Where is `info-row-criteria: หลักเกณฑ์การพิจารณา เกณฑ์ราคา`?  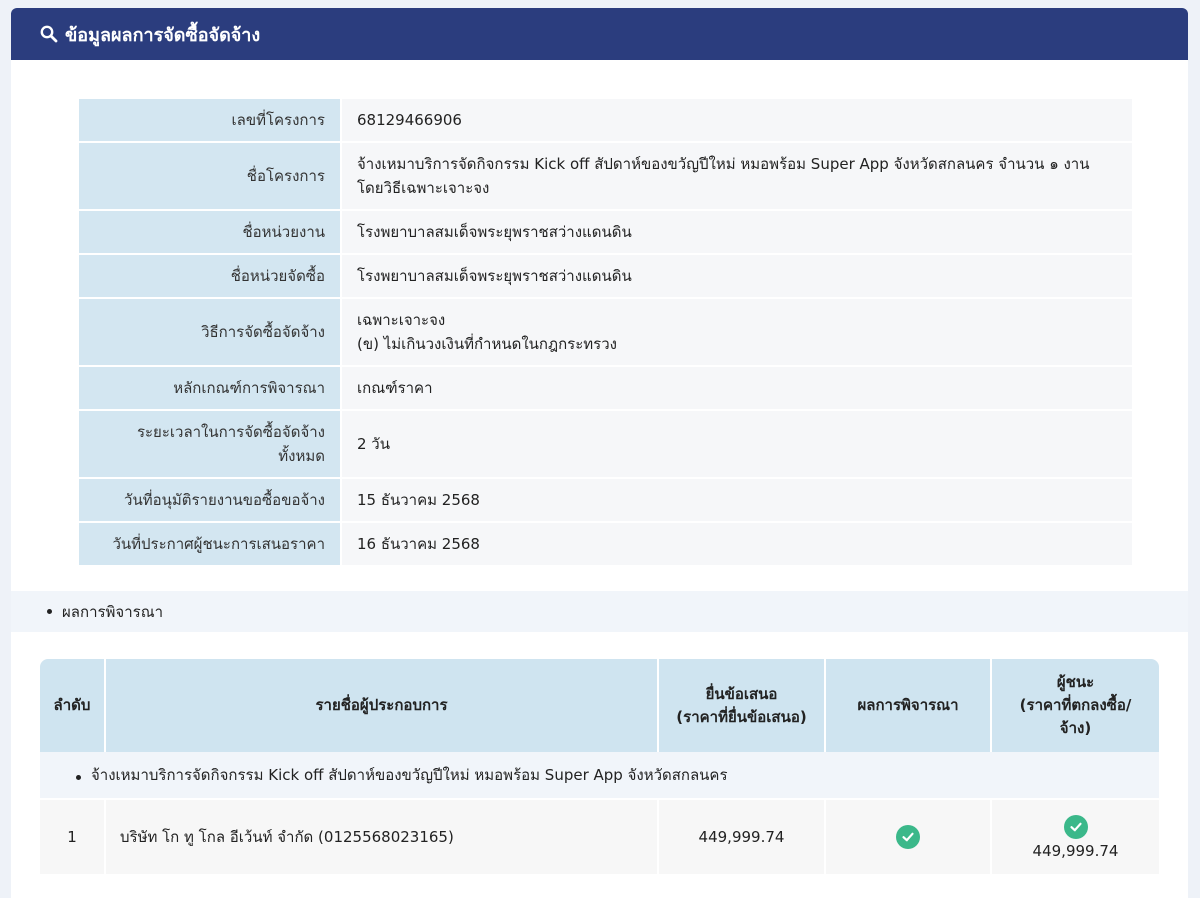 info-row-criteria: หลักเกณฑ์การพิจารณา เกณฑ์ราคา is located at coordinates (605, 388).